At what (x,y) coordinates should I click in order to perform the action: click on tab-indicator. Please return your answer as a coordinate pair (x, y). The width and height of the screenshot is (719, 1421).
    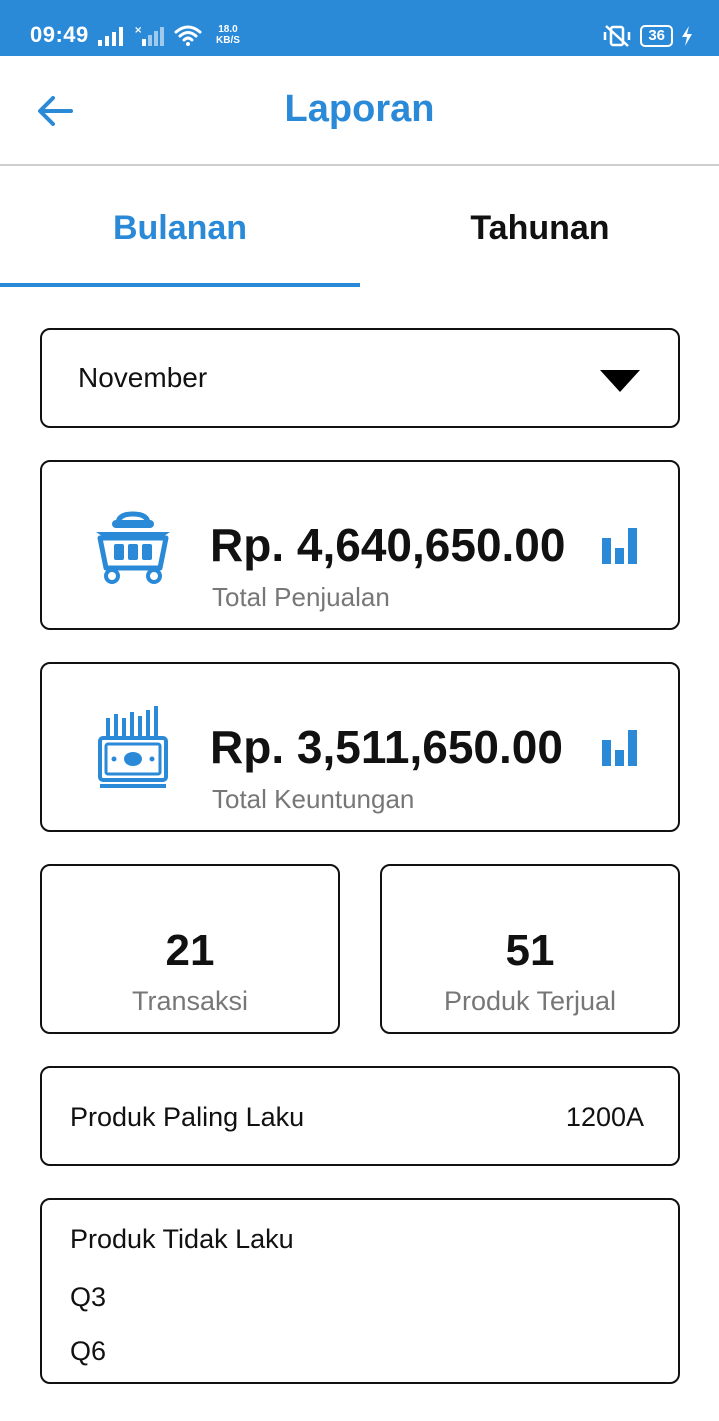
    Looking at the image, I should click on (180, 285).